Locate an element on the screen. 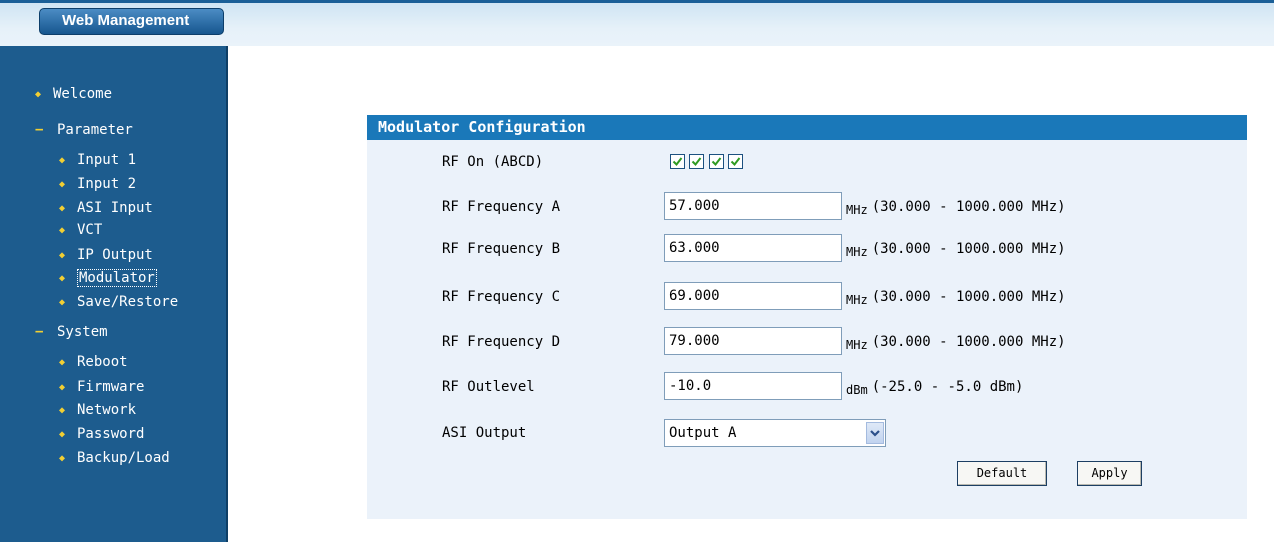 This screenshot has width=1274, height=542. default-button: Default is located at coordinates (1002, 473).